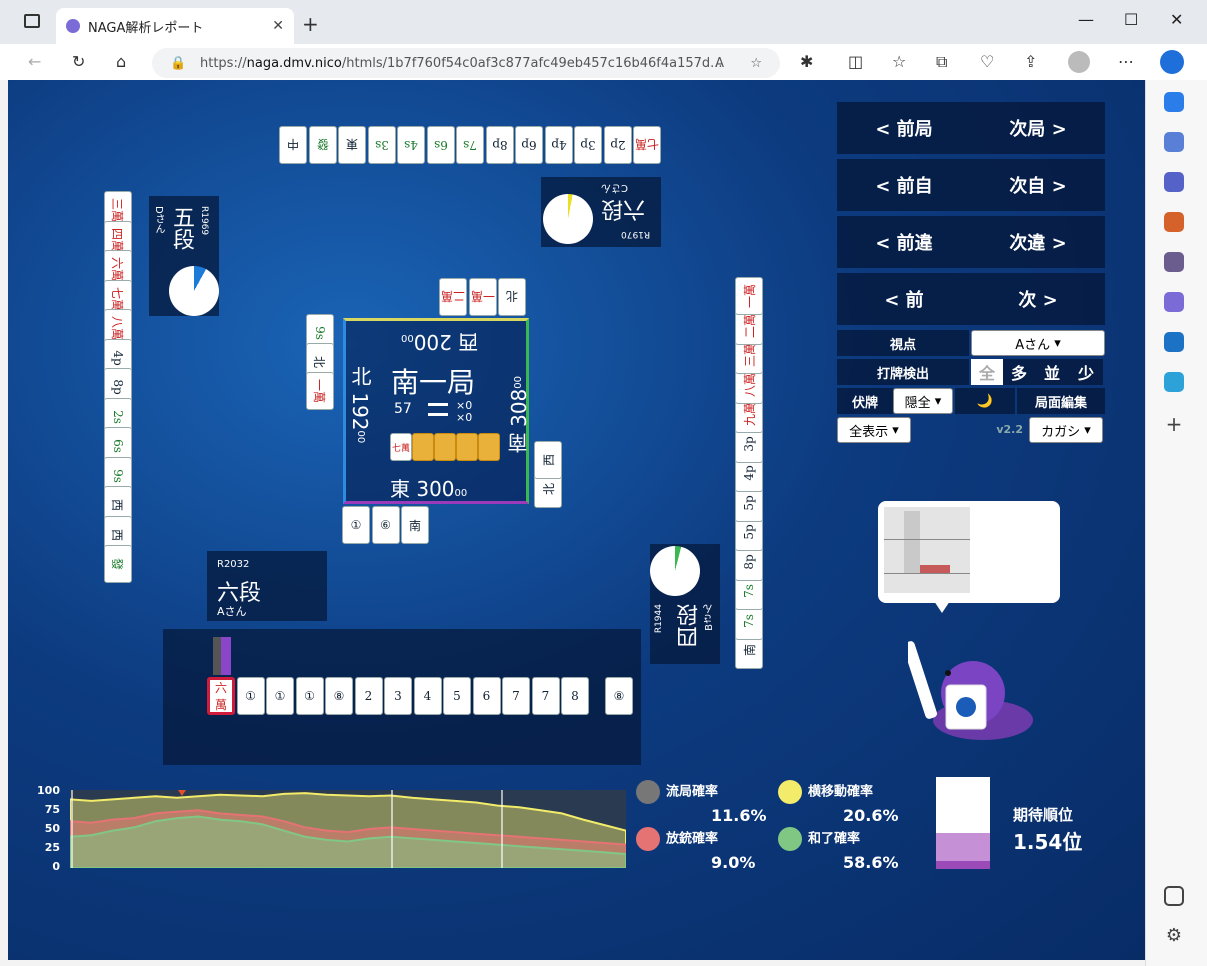  What do you see at coordinates (1174, 302) in the screenshot?
I see `office-icon` at bounding box center [1174, 302].